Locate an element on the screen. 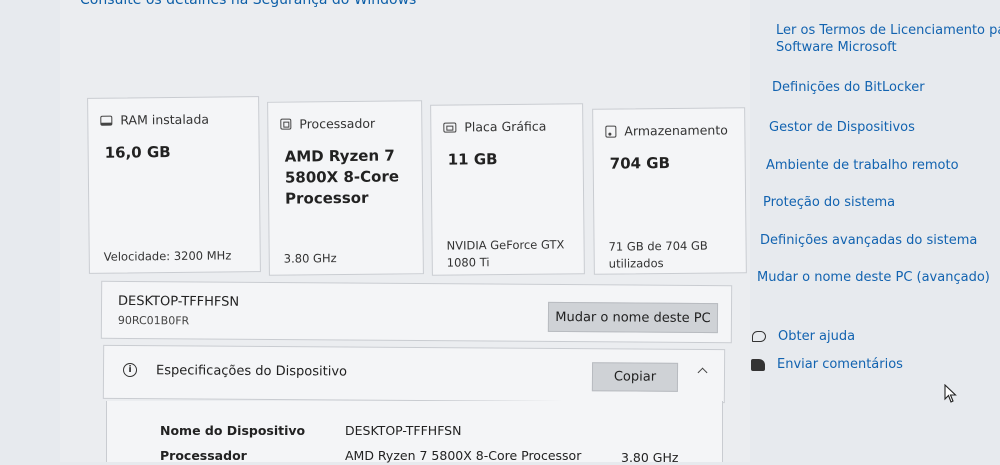 The height and width of the screenshot is (465, 1000). storage-card-header: Armazenamento is located at coordinates (666, 130).